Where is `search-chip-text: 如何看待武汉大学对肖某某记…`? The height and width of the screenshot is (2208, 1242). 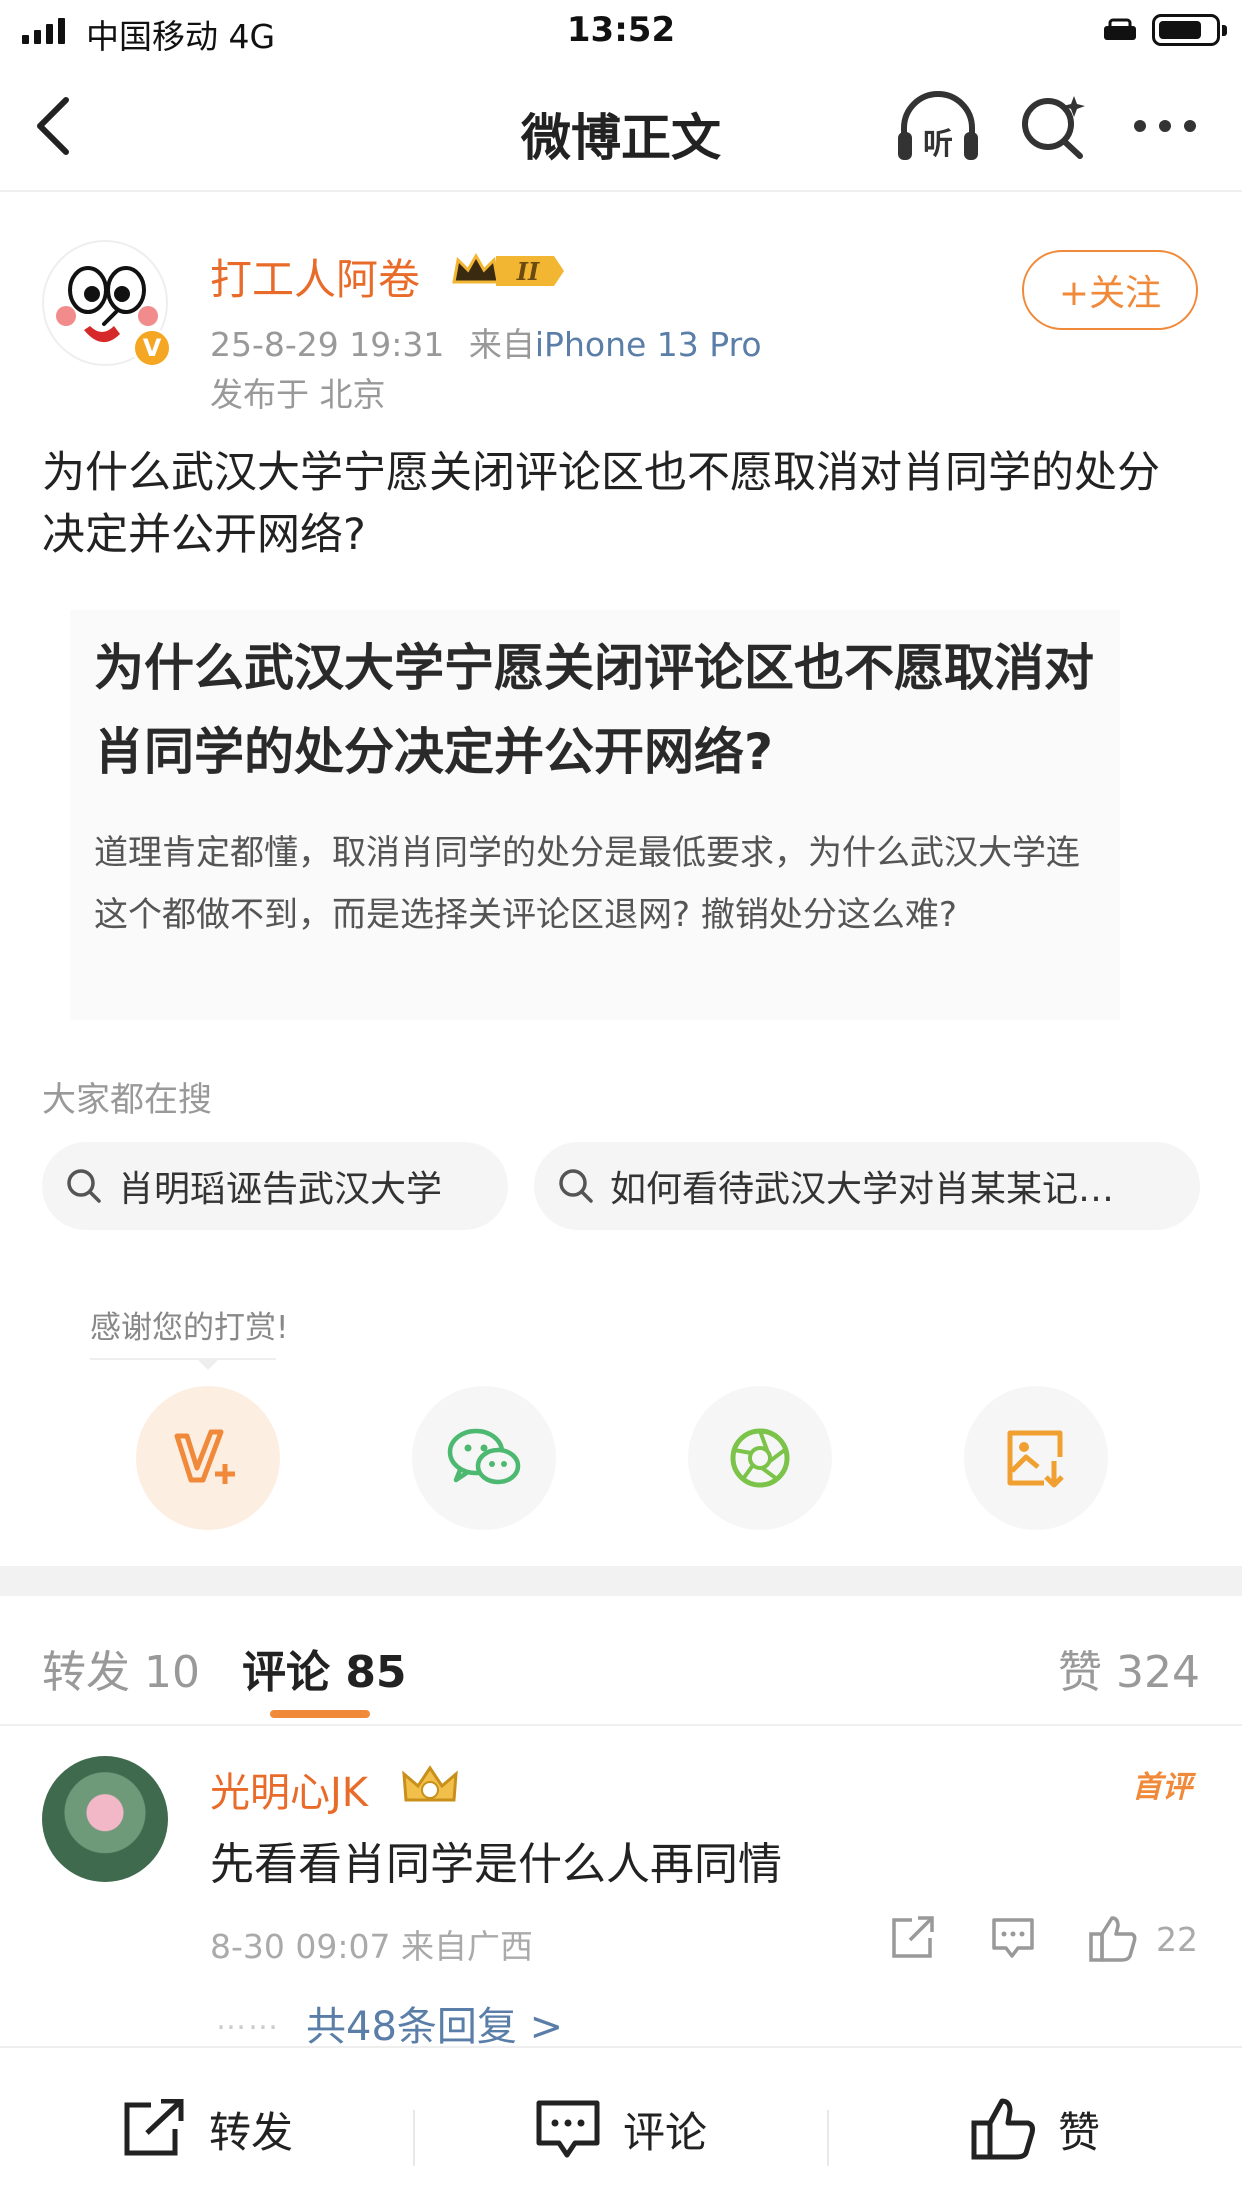
search-chip-text: 如何看待武汉大学对肖某某记… is located at coordinates (862, 1189).